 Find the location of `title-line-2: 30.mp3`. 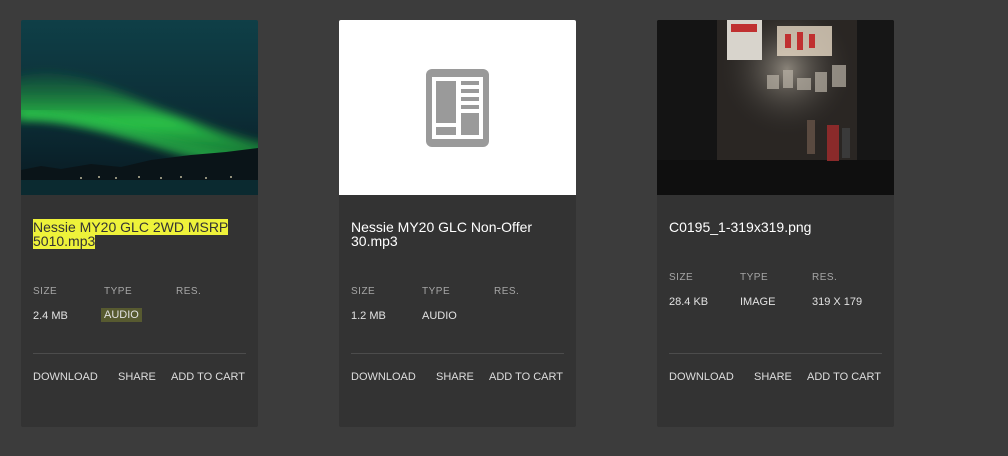

title-line-2: 30.mp3 is located at coordinates (374, 241).